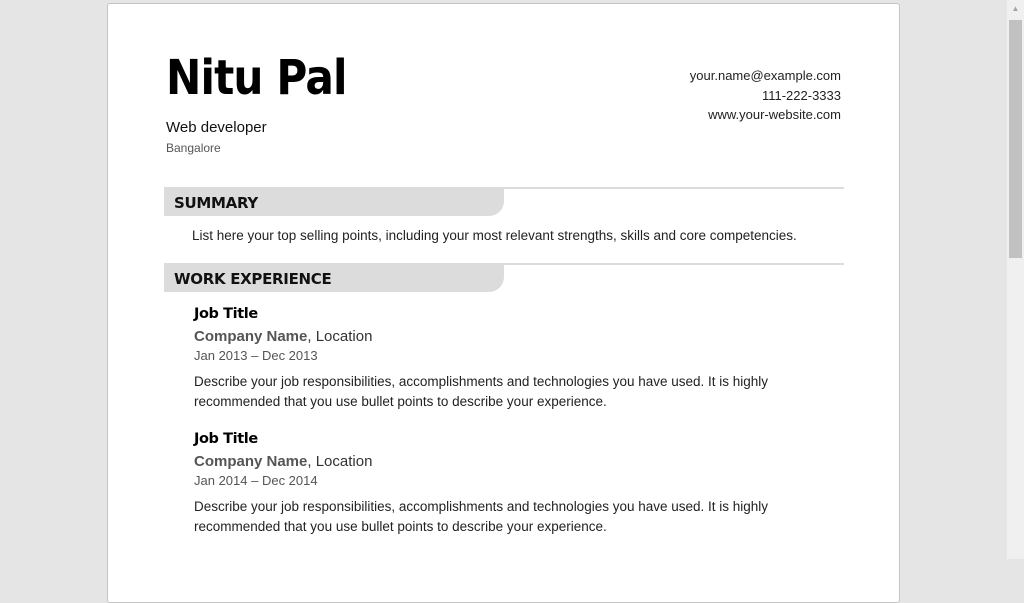 This screenshot has width=1024, height=603. I want to click on work-section-title: WORK EXPERIENCE, so click(253, 279).